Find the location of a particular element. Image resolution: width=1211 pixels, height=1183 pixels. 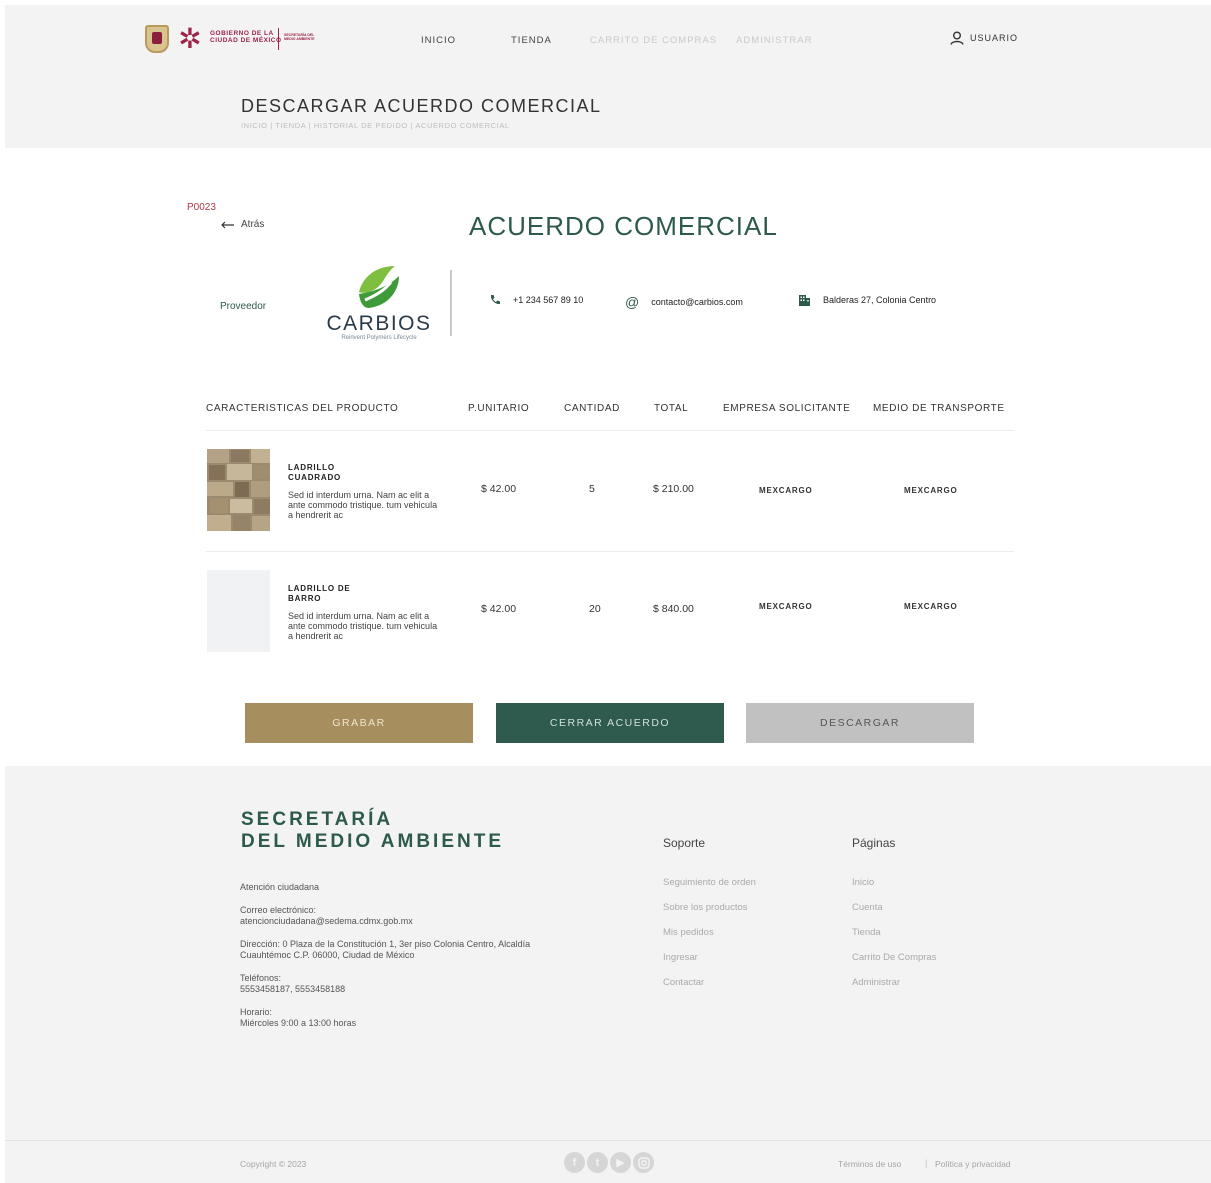

footer-link-order-tracking: Seguimiento de orden is located at coordinates (709, 882).